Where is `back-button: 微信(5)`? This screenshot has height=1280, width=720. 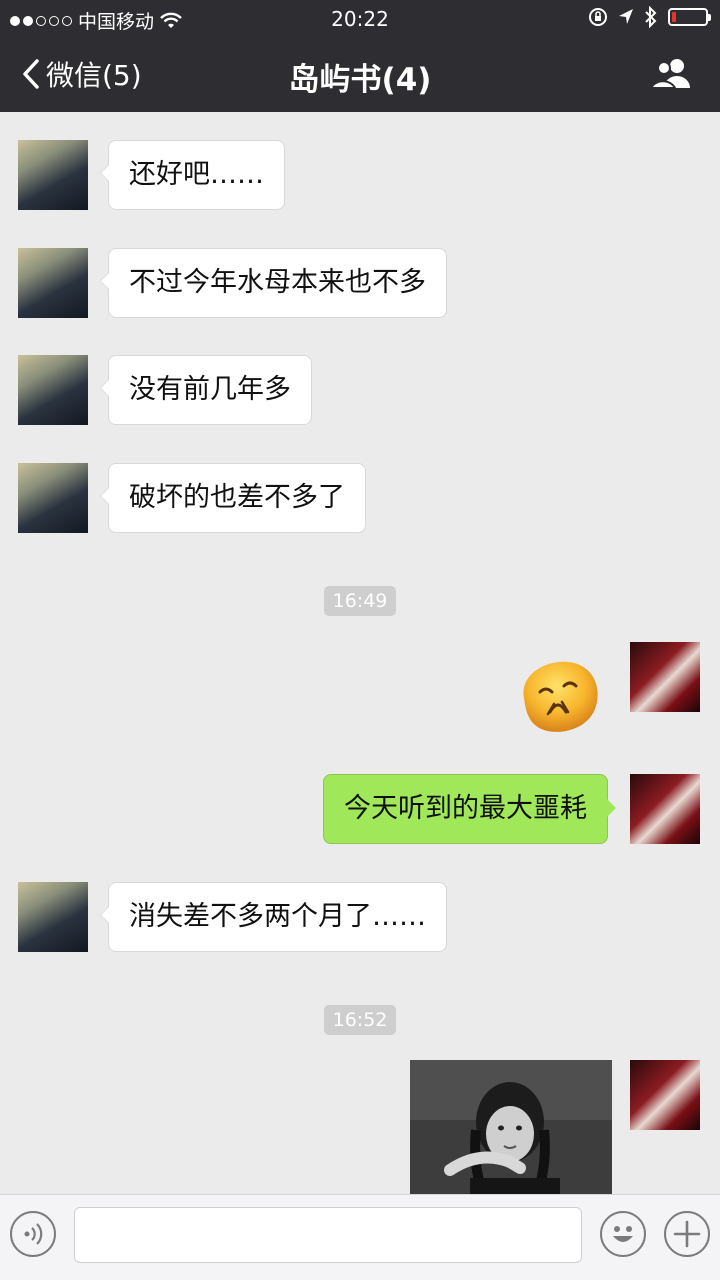
back-button: 微信(5) is located at coordinates (82, 74).